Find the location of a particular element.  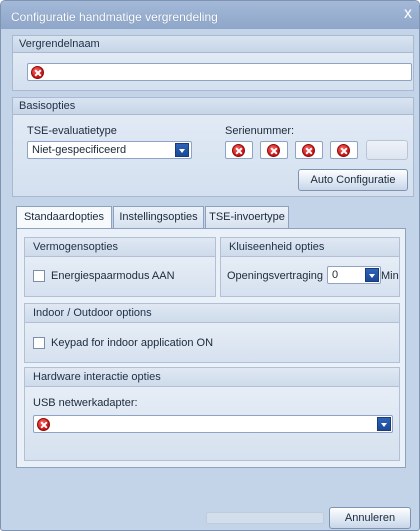

safe-options-group: Openingsvertraging 0 Min is located at coordinates (310, 277).